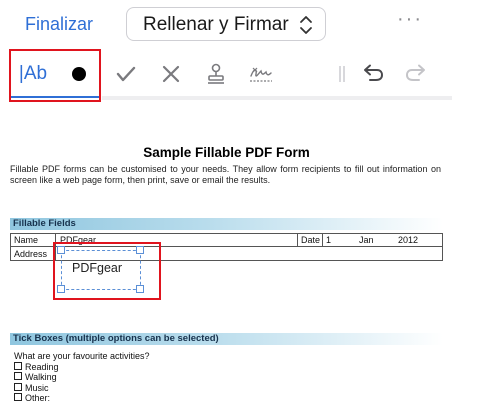 This screenshot has width=483, height=409. I want to click on checkbox-label: Reading, so click(42, 366).